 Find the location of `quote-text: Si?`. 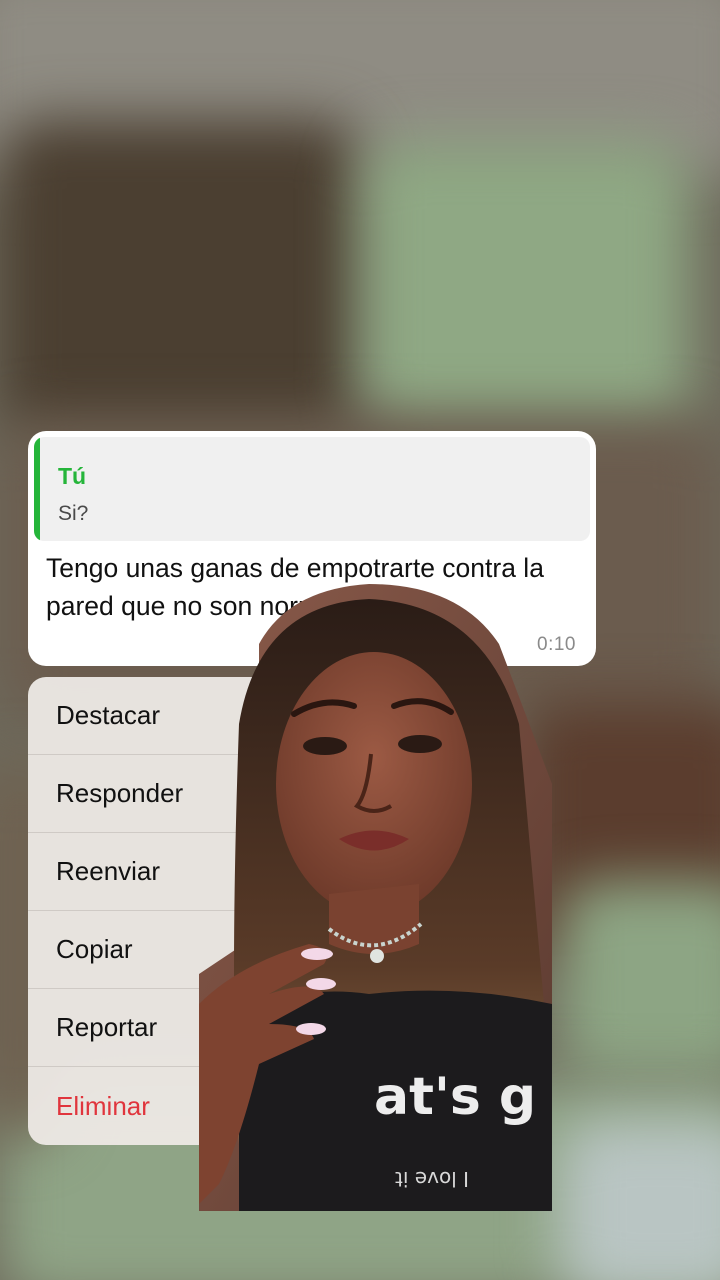

quote-text: Si? is located at coordinates (73, 513).